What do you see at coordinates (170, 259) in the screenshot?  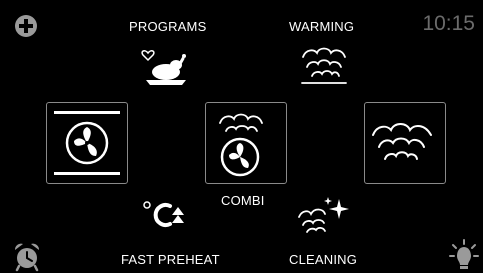 I see `fast-preheat-label: FAST PREHEAT` at bounding box center [170, 259].